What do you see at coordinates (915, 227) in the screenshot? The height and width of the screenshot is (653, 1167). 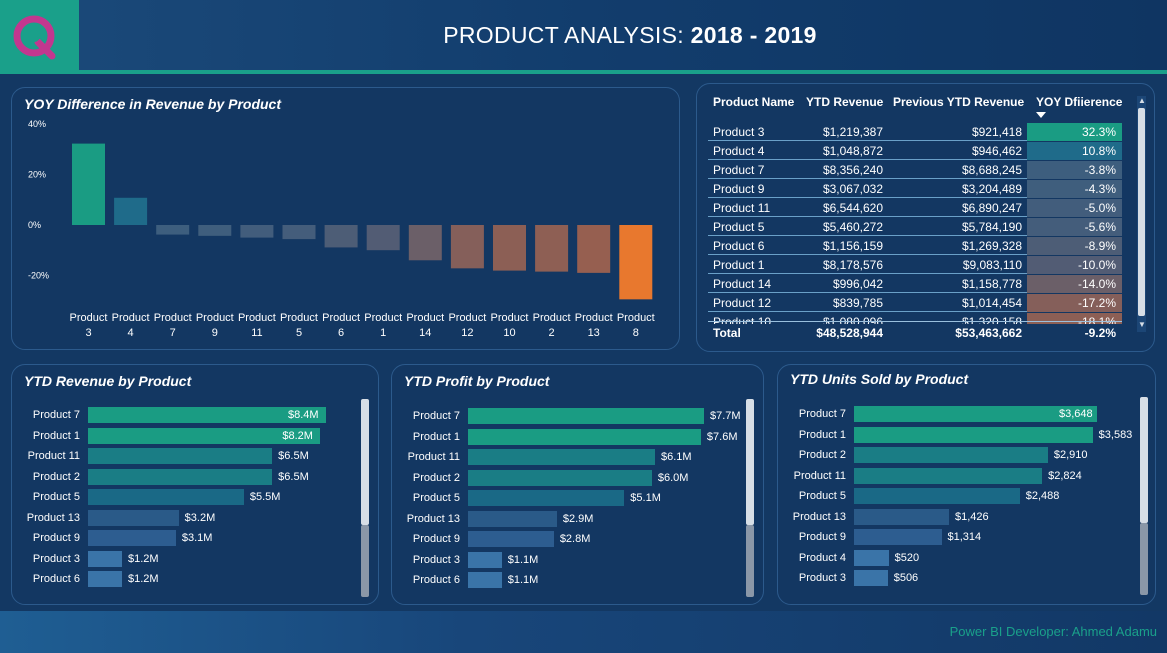 I see `table-row: Product 5 $5,460,272 $5,784,190 -5.6%` at bounding box center [915, 227].